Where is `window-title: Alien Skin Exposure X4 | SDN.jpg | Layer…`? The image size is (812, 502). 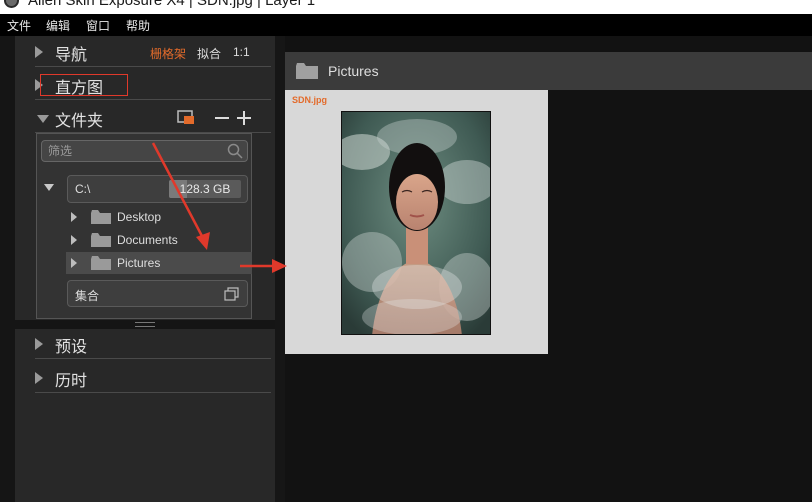
window-title: Alien Skin Exposure X4 | SDN.jpg | Layer… is located at coordinates (172, 4).